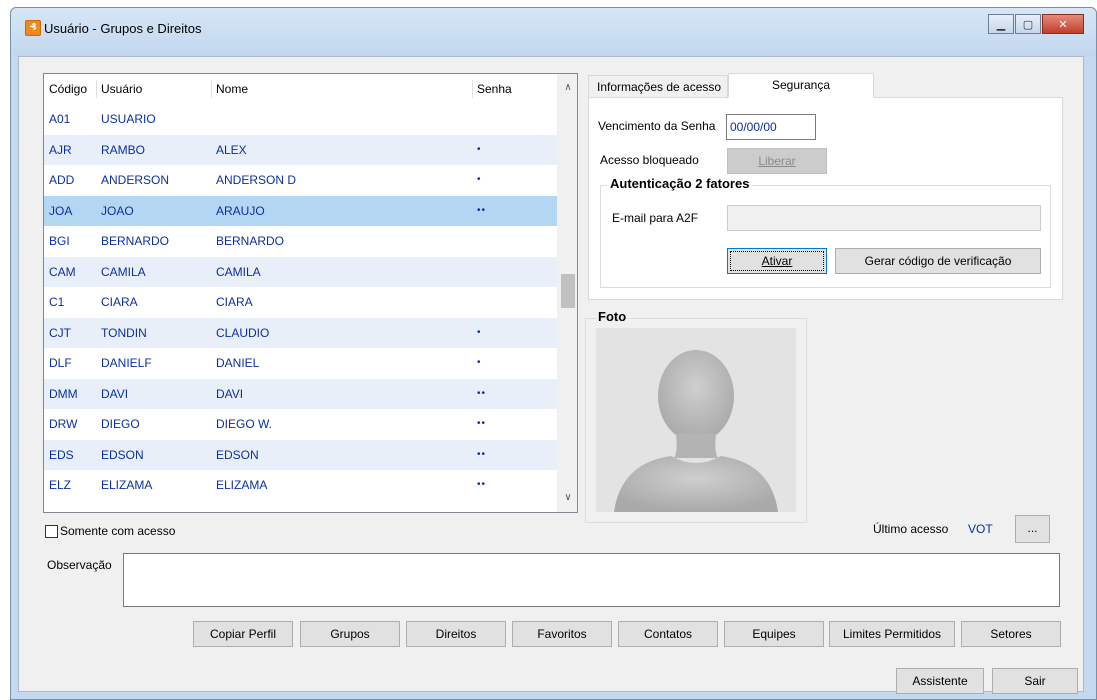 Image resolution: width=1097 pixels, height=700 pixels. Describe the element at coordinates (801, 85) in the screenshot. I see `tab-seguranca: Segurança` at that location.